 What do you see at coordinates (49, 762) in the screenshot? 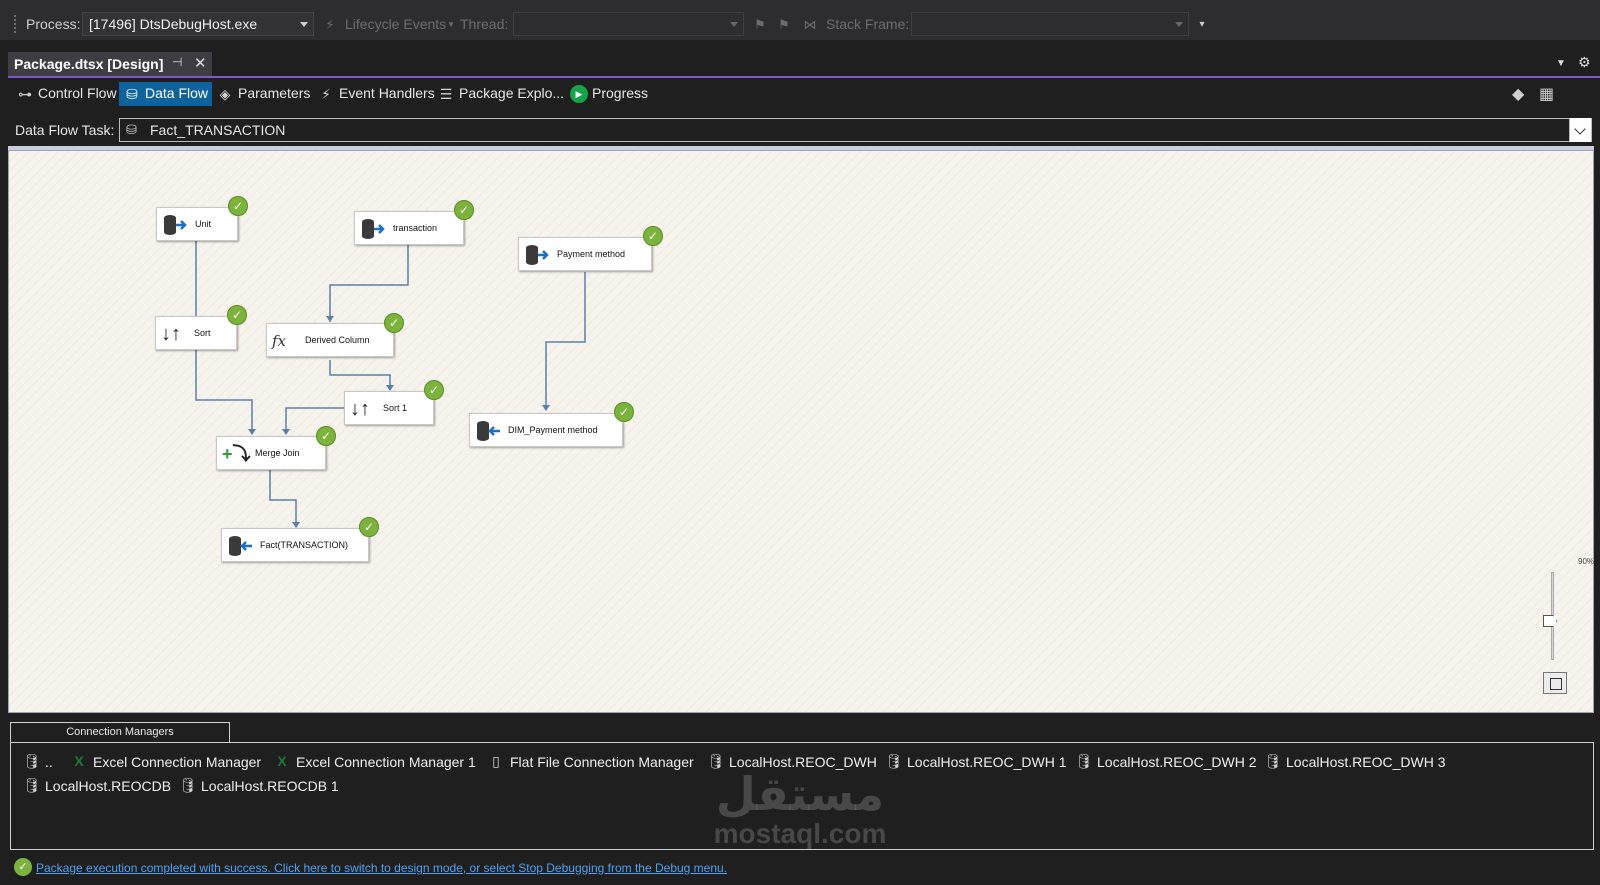
I see `connection-label: ..` at bounding box center [49, 762].